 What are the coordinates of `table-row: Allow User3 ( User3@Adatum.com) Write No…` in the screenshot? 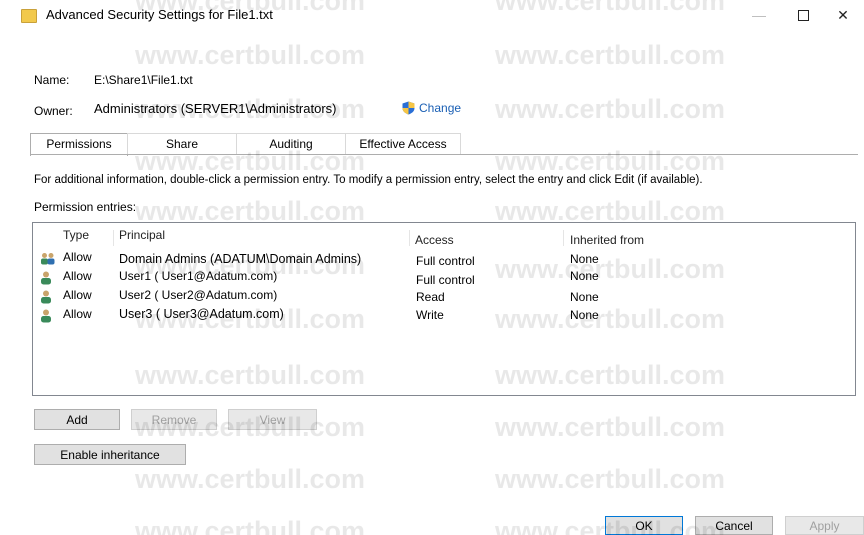 It's located at (443, 316).